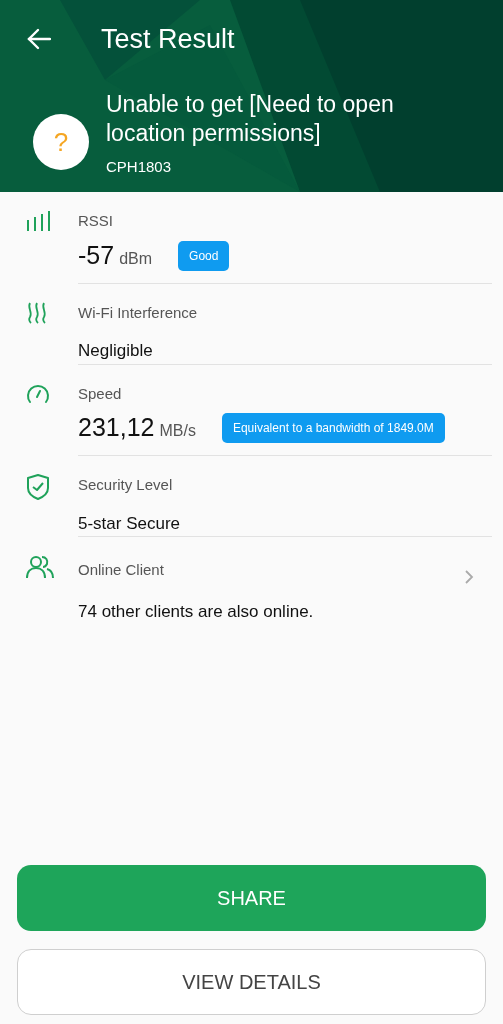 This screenshot has height=1024, width=503. I want to click on unit-label: dBm, so click(136, 258).